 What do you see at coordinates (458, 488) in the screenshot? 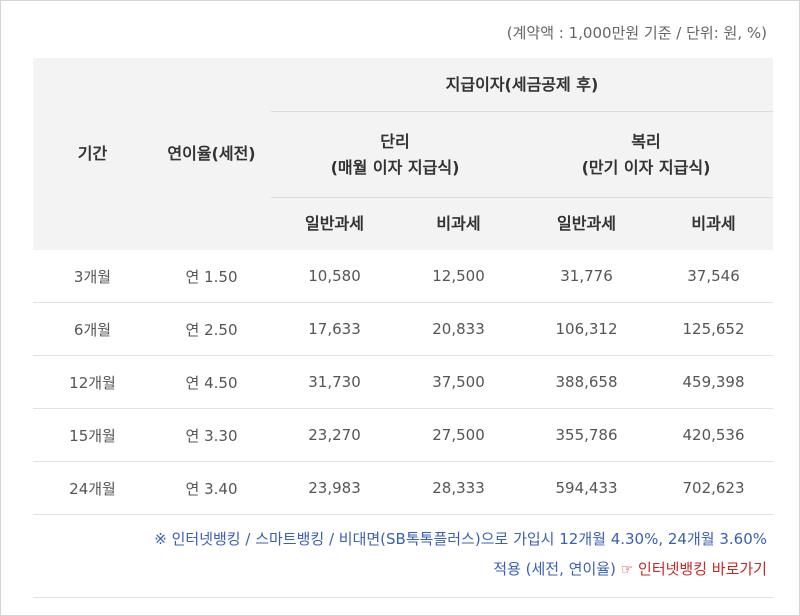
I see `cell-simple-taxfree: 28,333` at bounding box center [458, 488].